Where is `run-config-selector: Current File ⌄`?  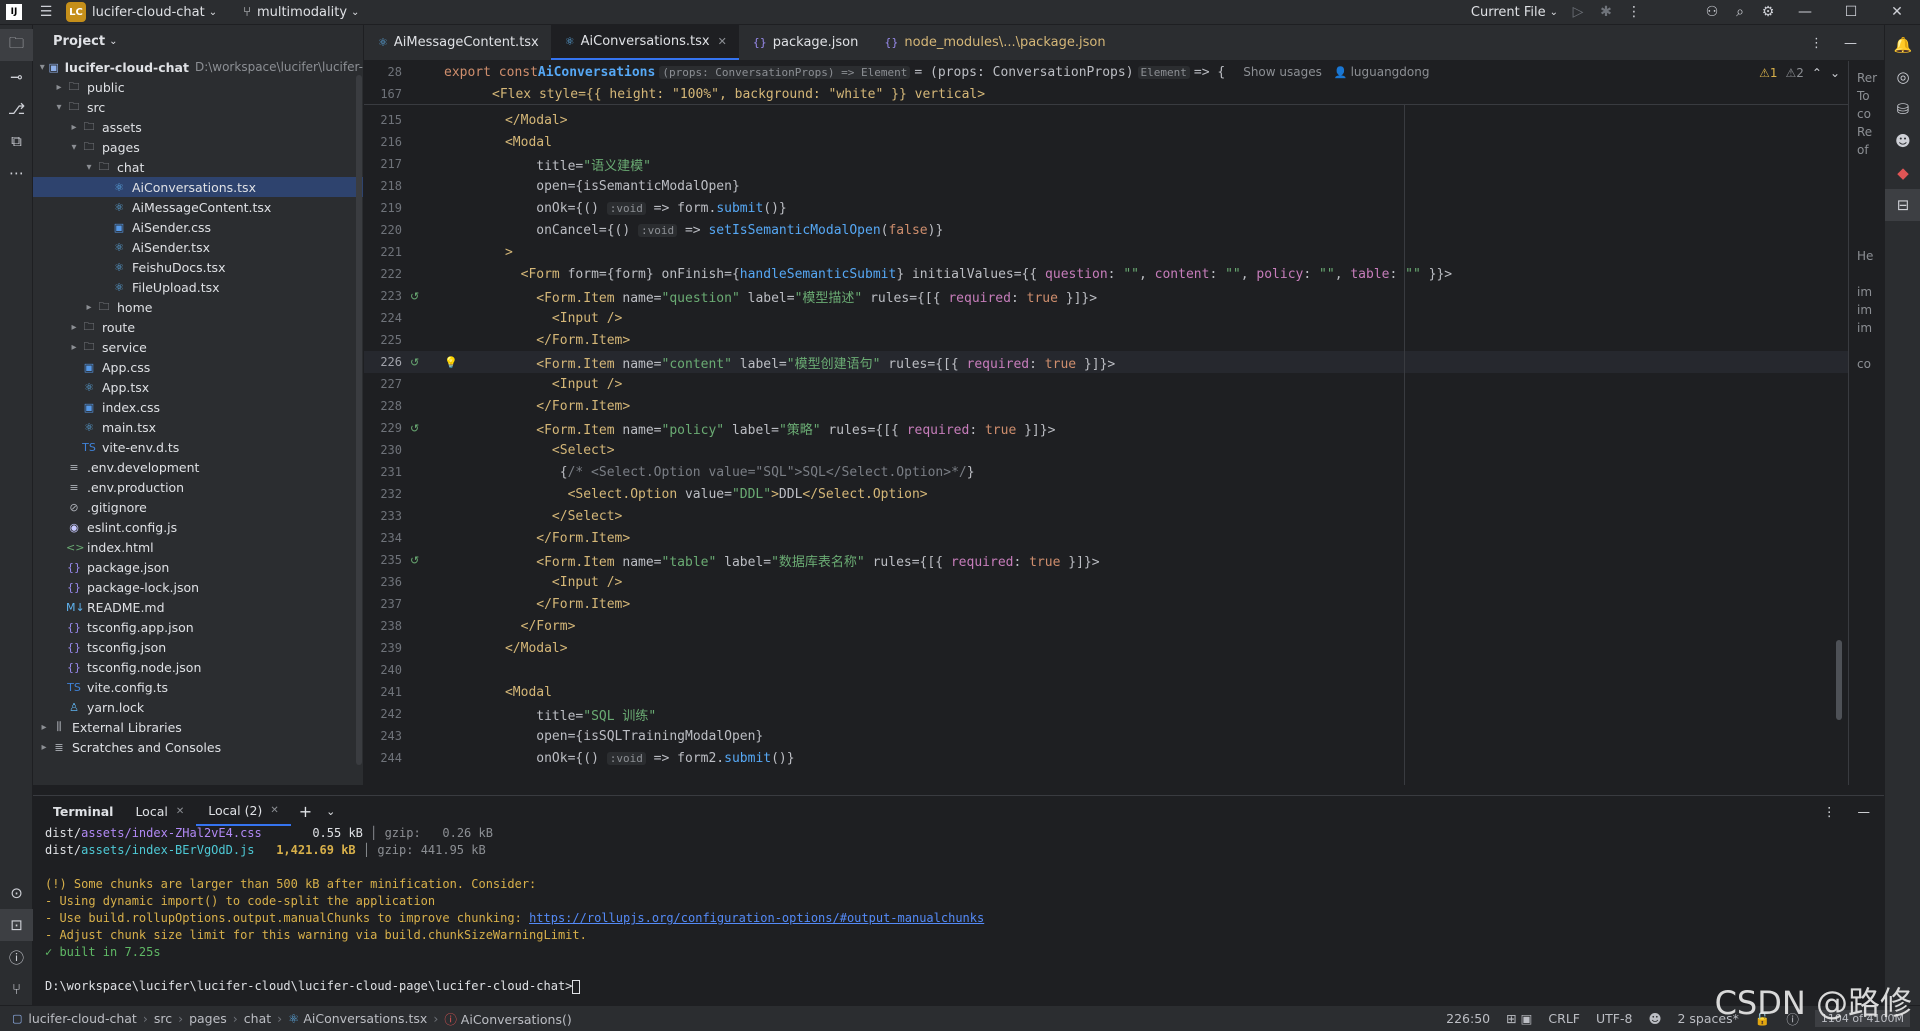
run-config-selector: Current File ⌄ is located at coordinates (1514, 12).